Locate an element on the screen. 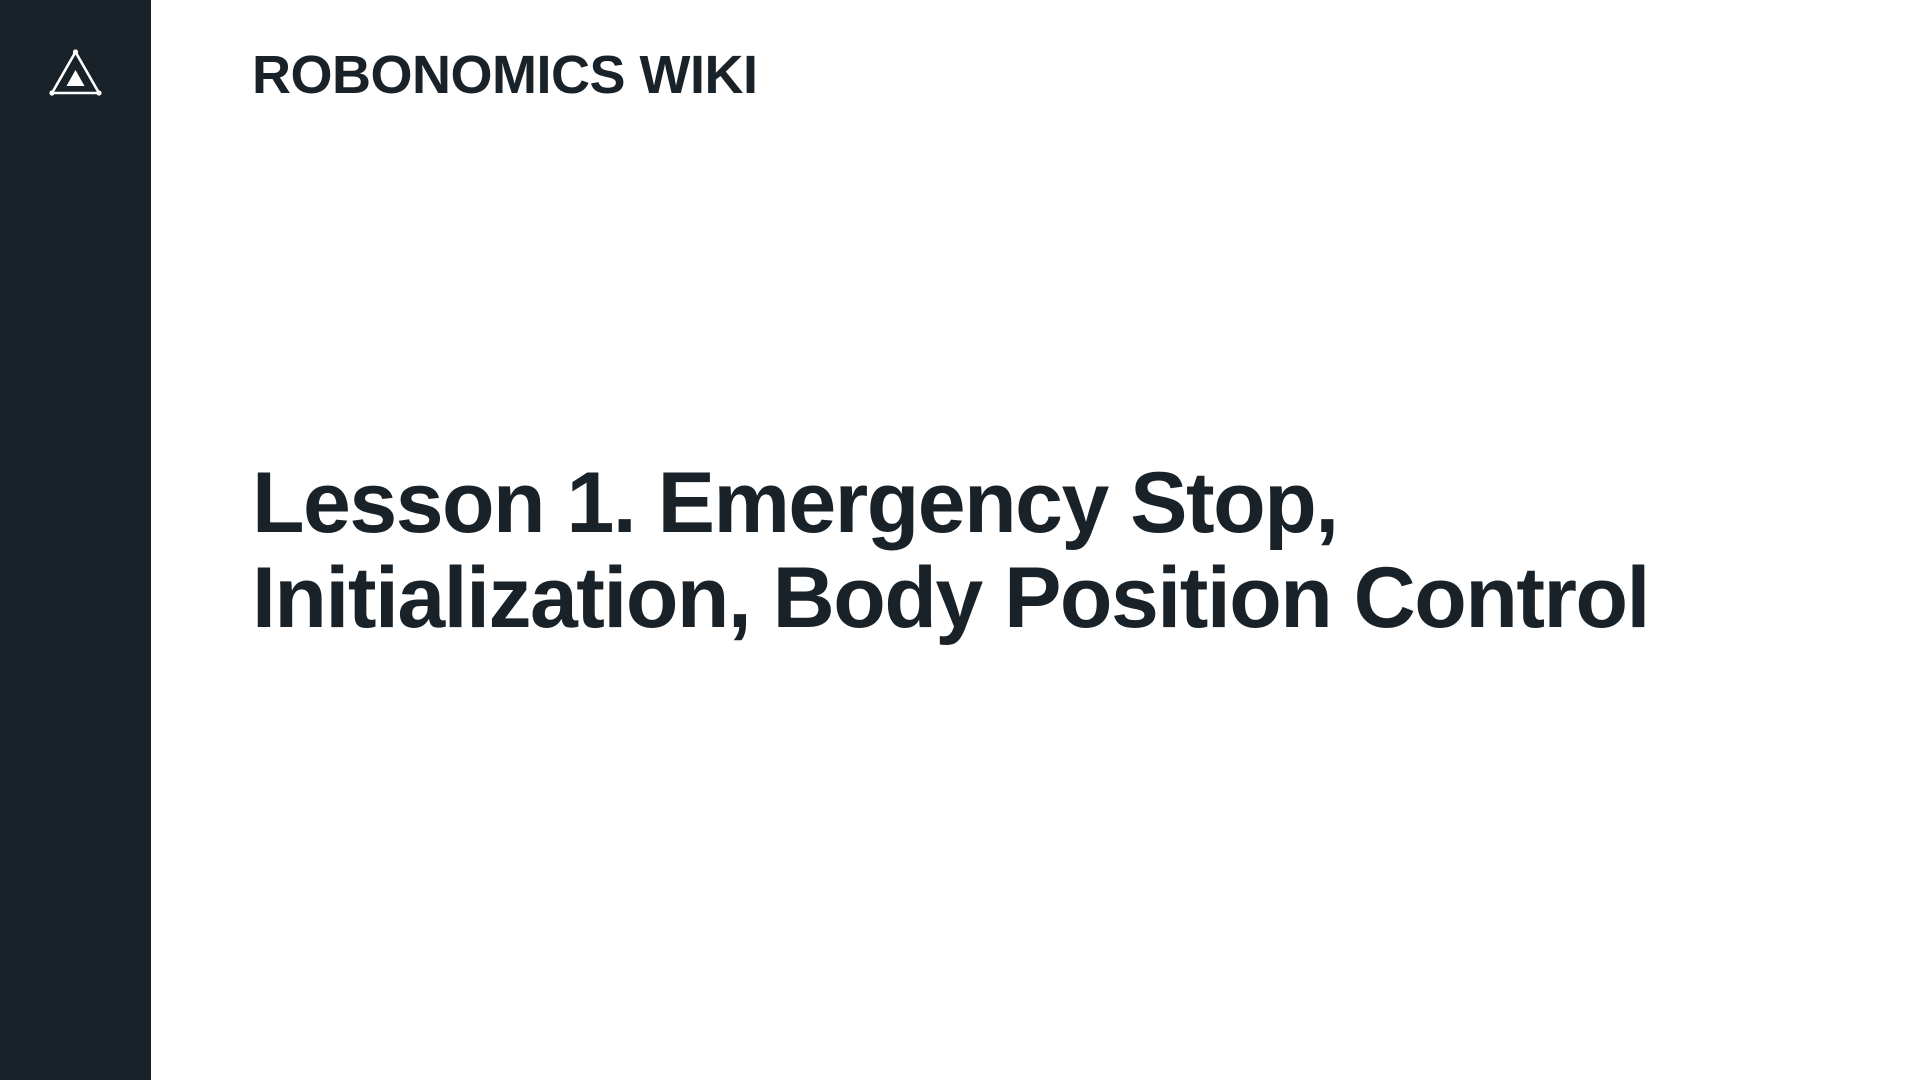 Image resolution: width=1920 pixels, height=1080 pixels. sidebar is located at coordinates (75, 540).